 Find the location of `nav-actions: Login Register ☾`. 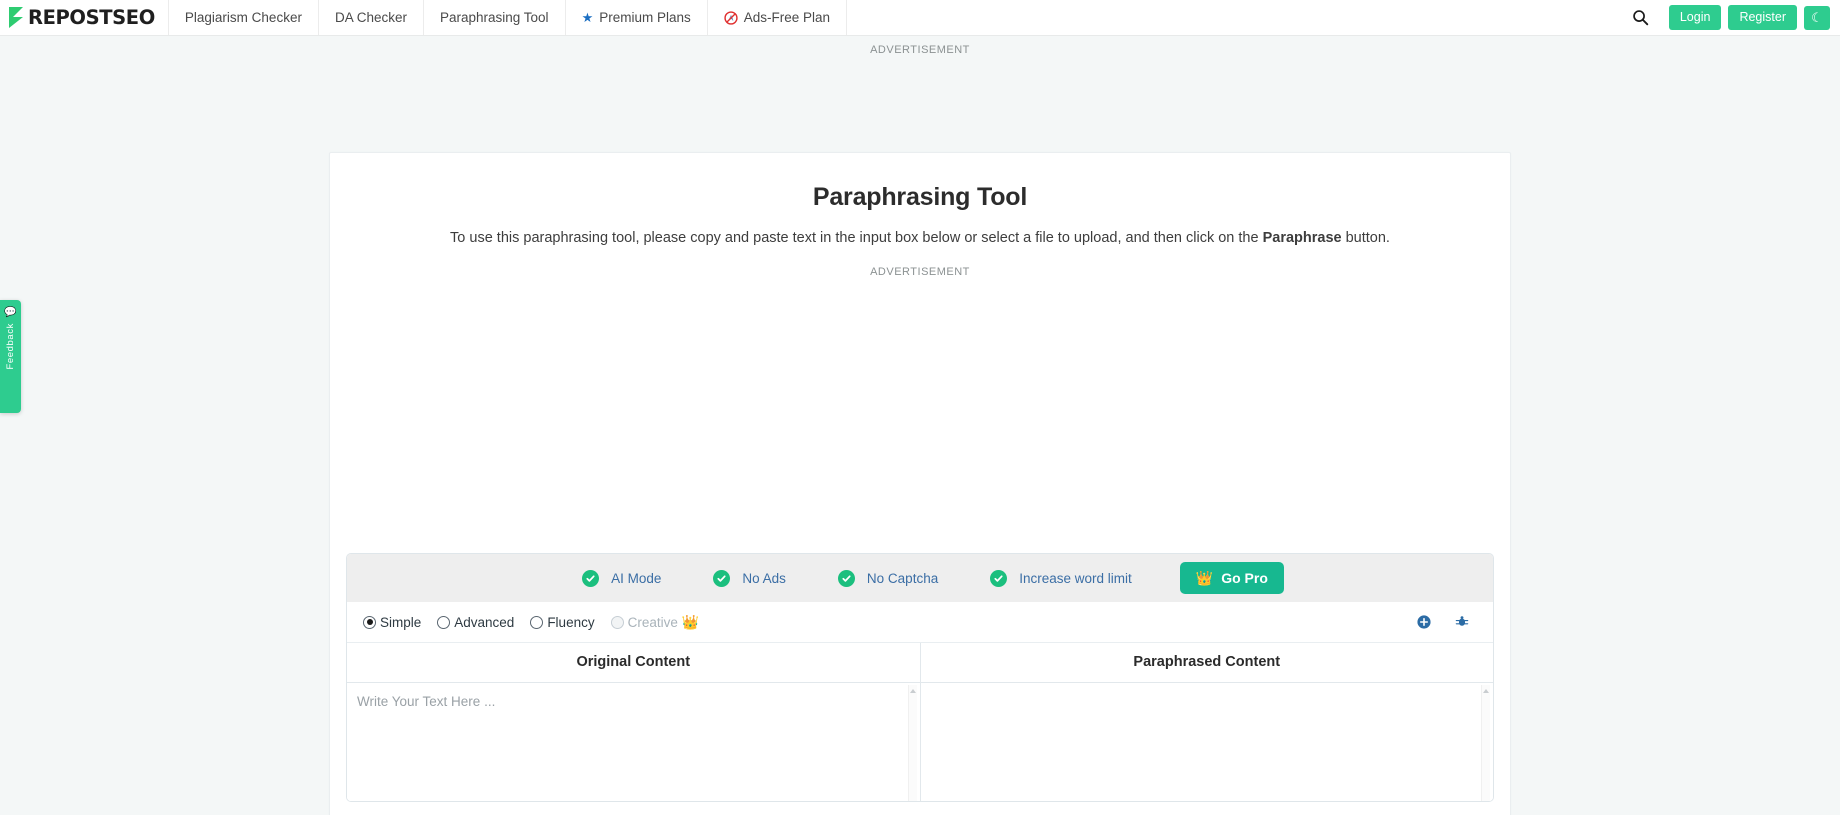

nav-actions: Login Register ☾ is located at coordinates (1734, 17).